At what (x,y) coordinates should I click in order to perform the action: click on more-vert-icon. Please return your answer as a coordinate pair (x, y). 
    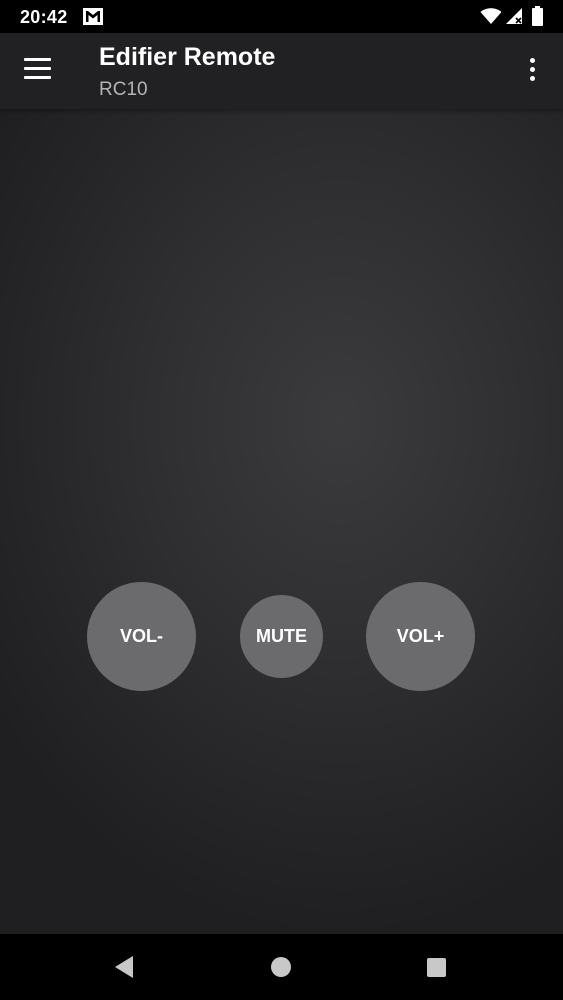
    Looking at the image, I should click on (532, 71).